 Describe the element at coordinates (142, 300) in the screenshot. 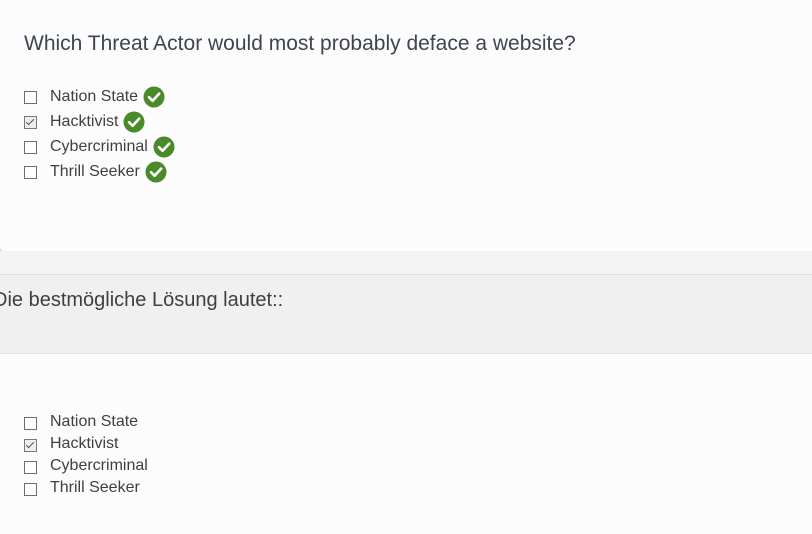

I see `solution-heading: Die bestmögliche Lösung lautet::` at that location.